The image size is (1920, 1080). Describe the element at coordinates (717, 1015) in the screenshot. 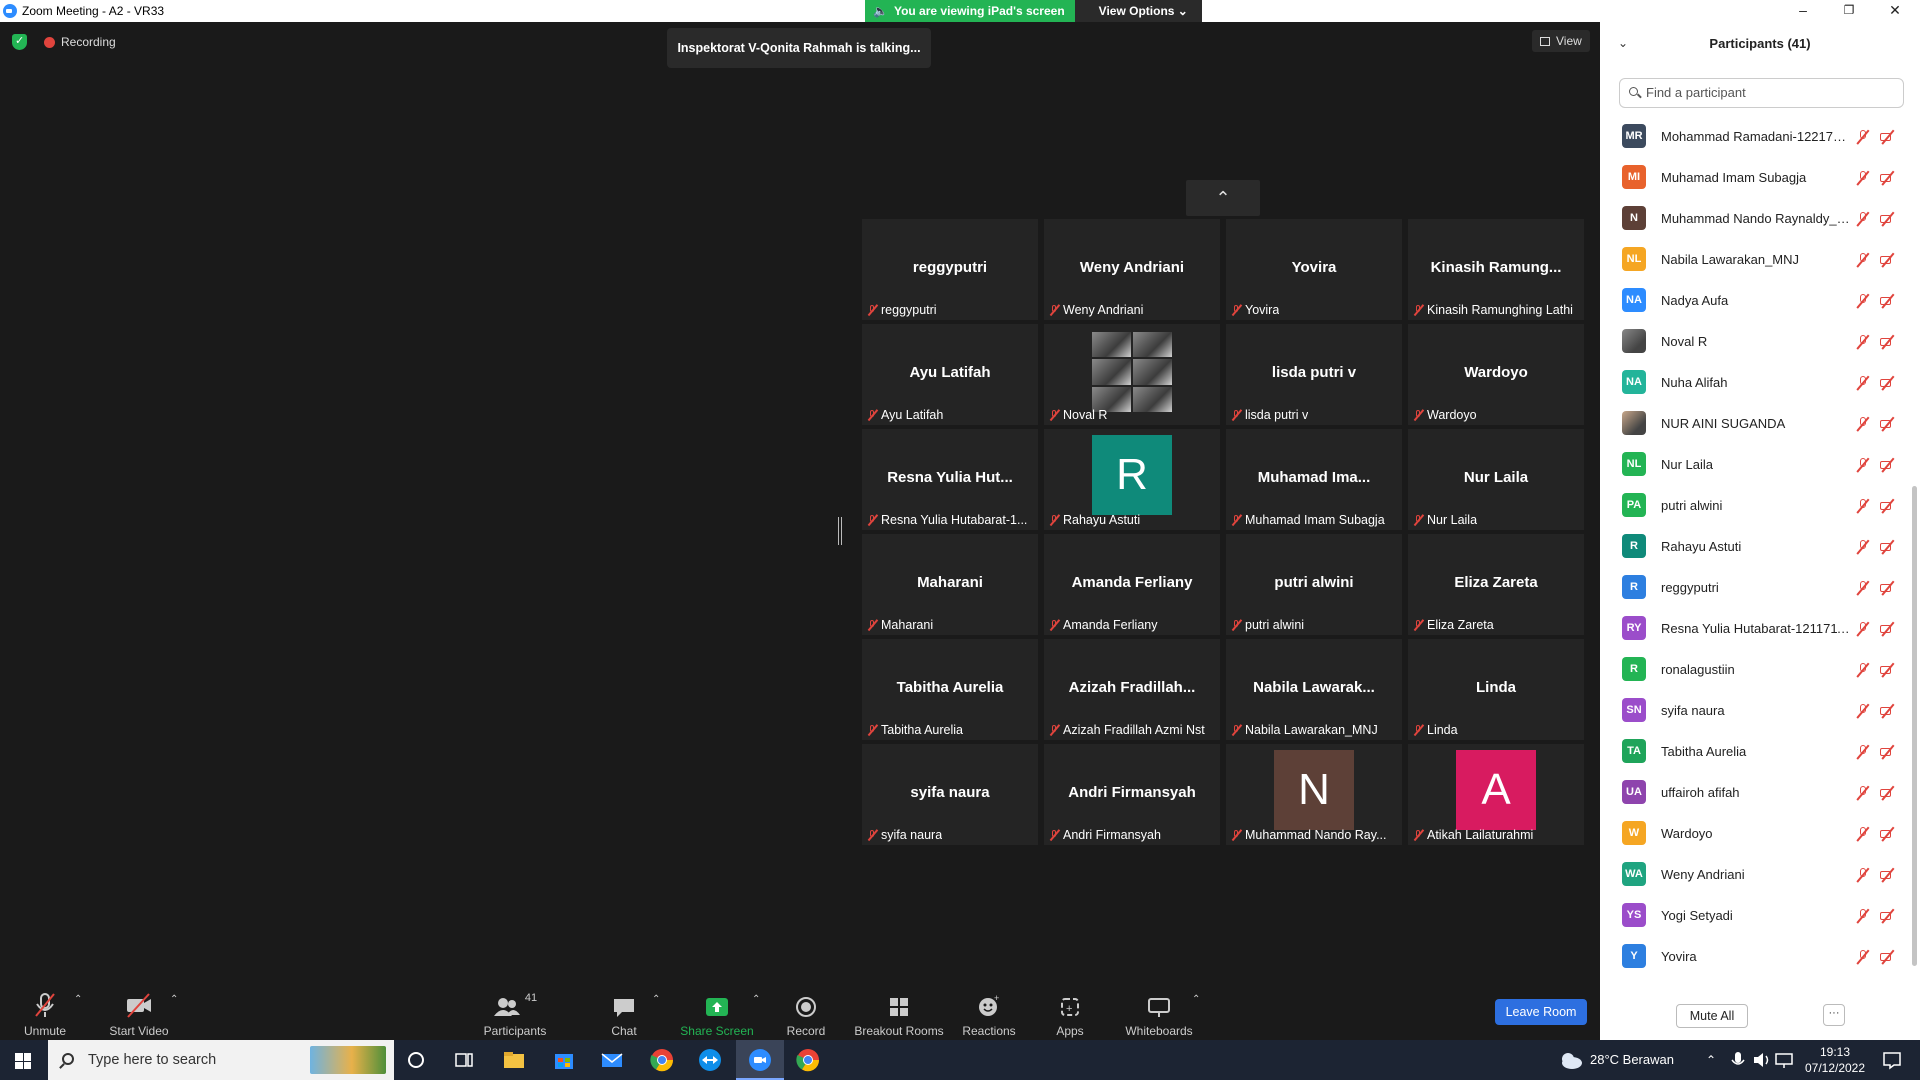

I see `share-screen-button: Share Screen` at that location.